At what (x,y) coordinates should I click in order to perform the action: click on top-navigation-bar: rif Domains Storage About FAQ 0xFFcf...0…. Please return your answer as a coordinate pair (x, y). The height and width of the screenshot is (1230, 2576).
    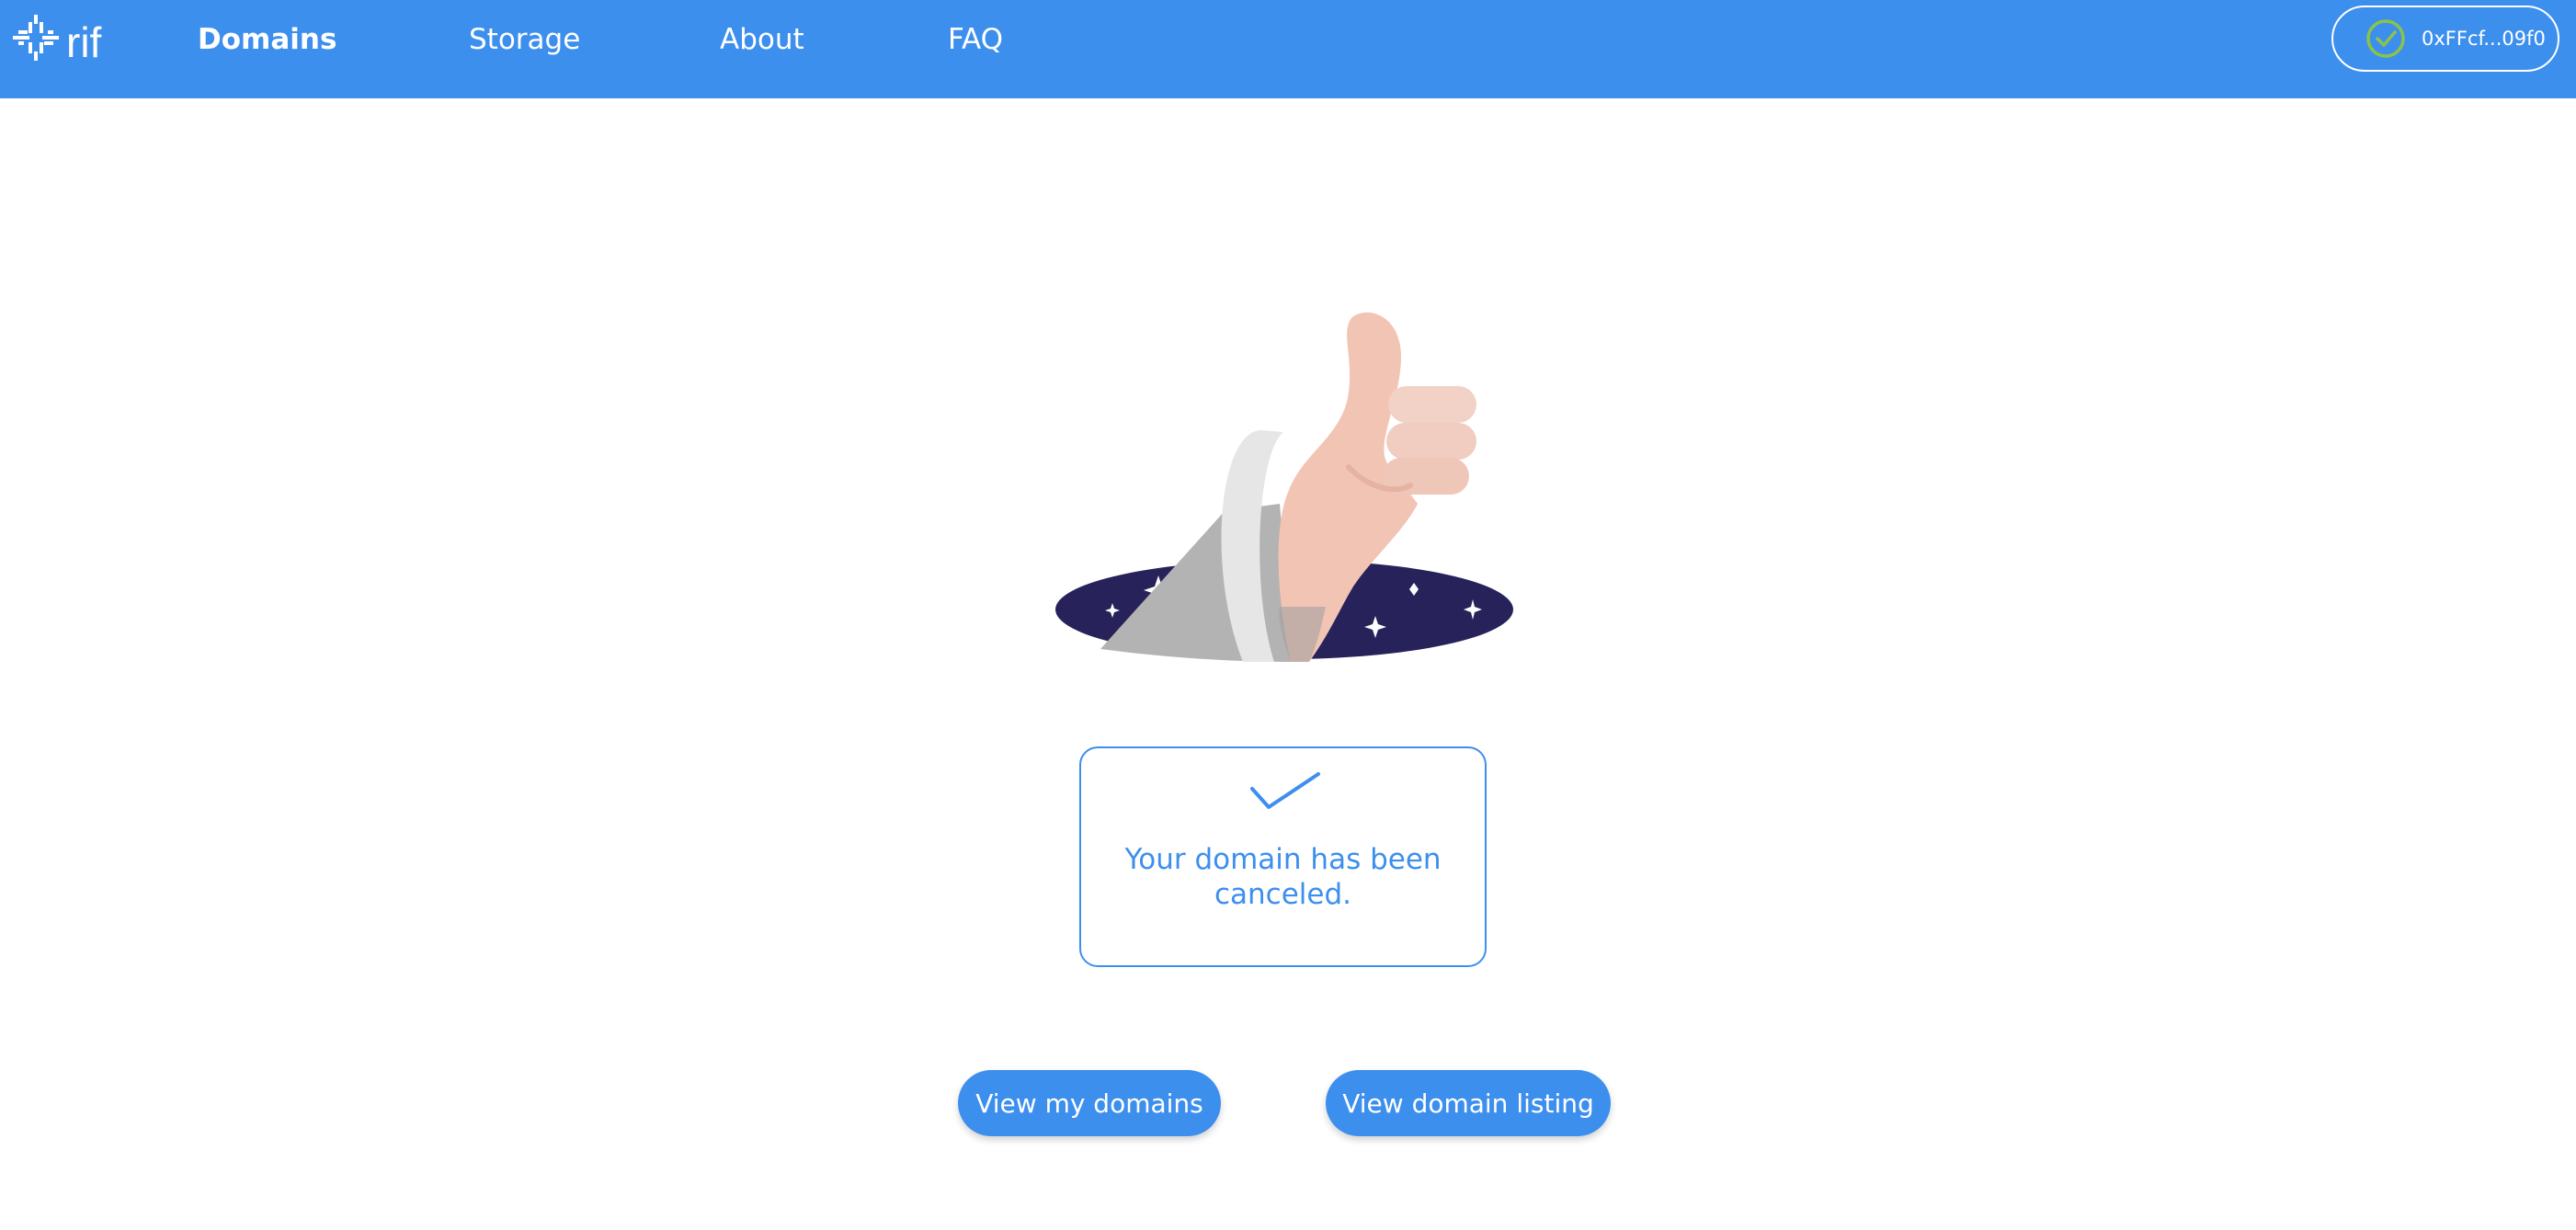
    Looking at the image, I should click on (1288, 49).